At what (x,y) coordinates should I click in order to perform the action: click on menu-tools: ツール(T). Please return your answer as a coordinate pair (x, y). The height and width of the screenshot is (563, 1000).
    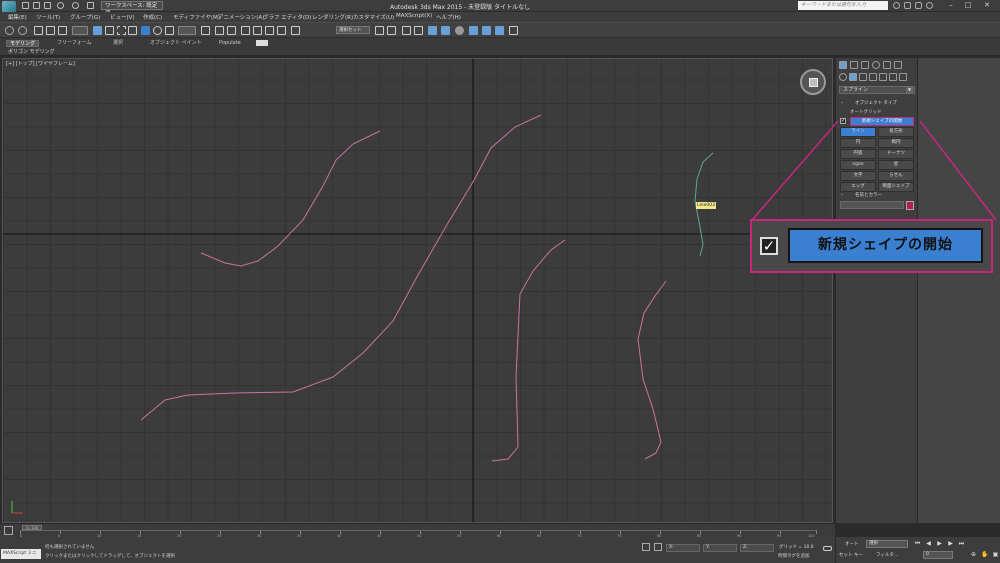
    Looking at the image, I should click on (48, 17).